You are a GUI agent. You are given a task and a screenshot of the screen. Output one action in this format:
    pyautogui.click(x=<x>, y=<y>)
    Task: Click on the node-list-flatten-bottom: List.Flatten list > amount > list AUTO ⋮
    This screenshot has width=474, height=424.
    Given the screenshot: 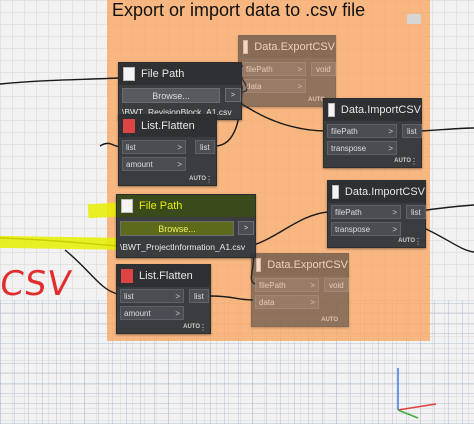 What is the action you would take?
    pyautogui.click(x=163, y=299)
    